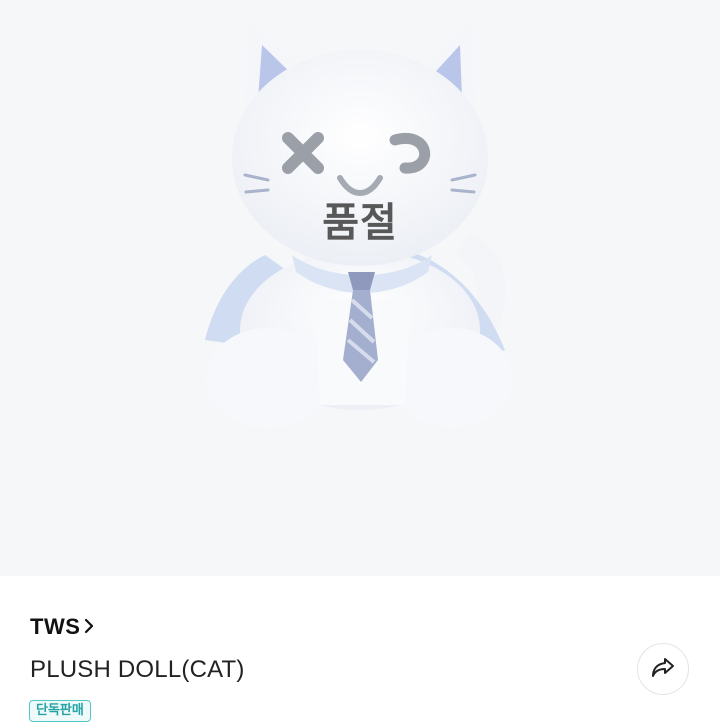 This screenshot has height=722, width=720. I want to click on share-arrow-icon, so click(663, 669).